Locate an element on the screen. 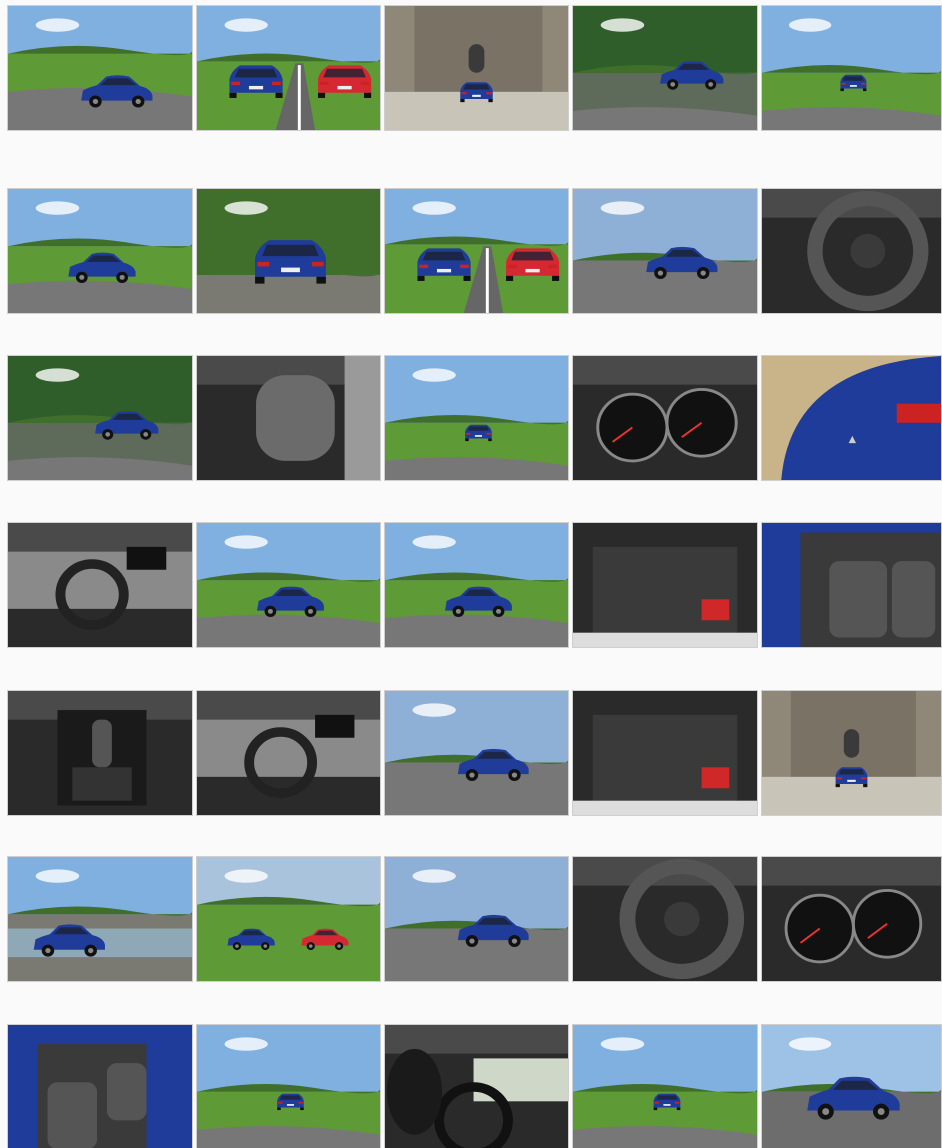 This screenshot has width=942, height=1148. photo-image: ▲ is located at coordinates (851, 418).